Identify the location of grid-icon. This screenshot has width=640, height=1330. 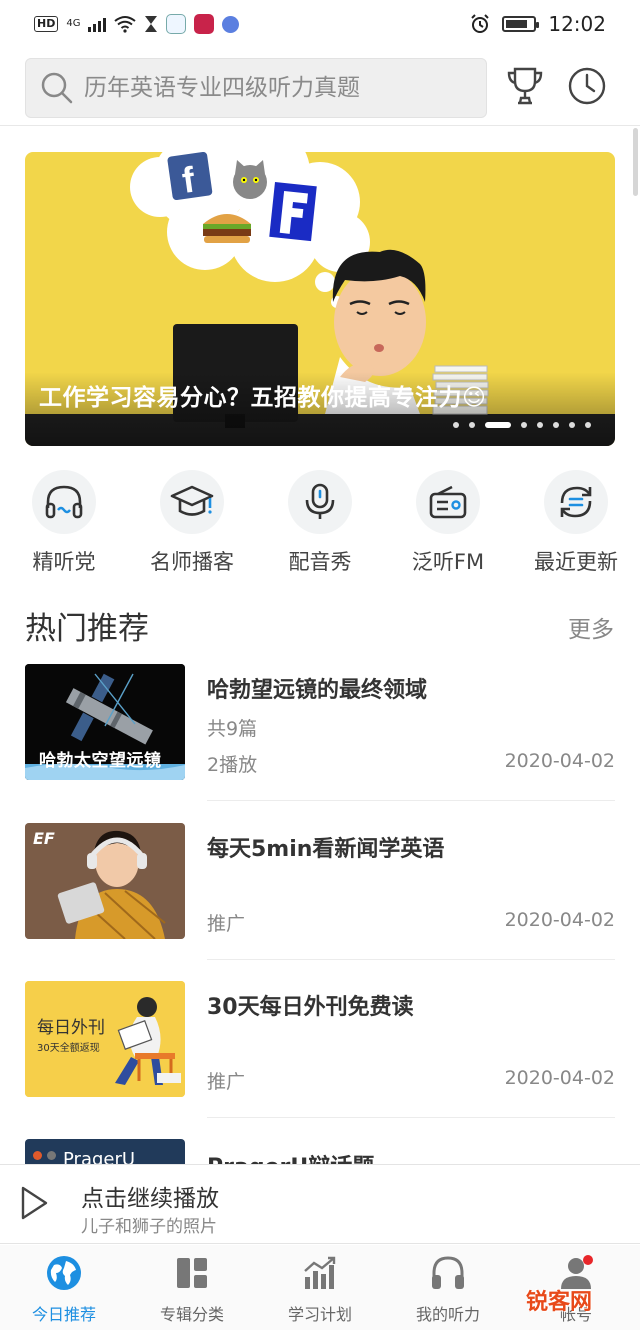
(192, 1273).